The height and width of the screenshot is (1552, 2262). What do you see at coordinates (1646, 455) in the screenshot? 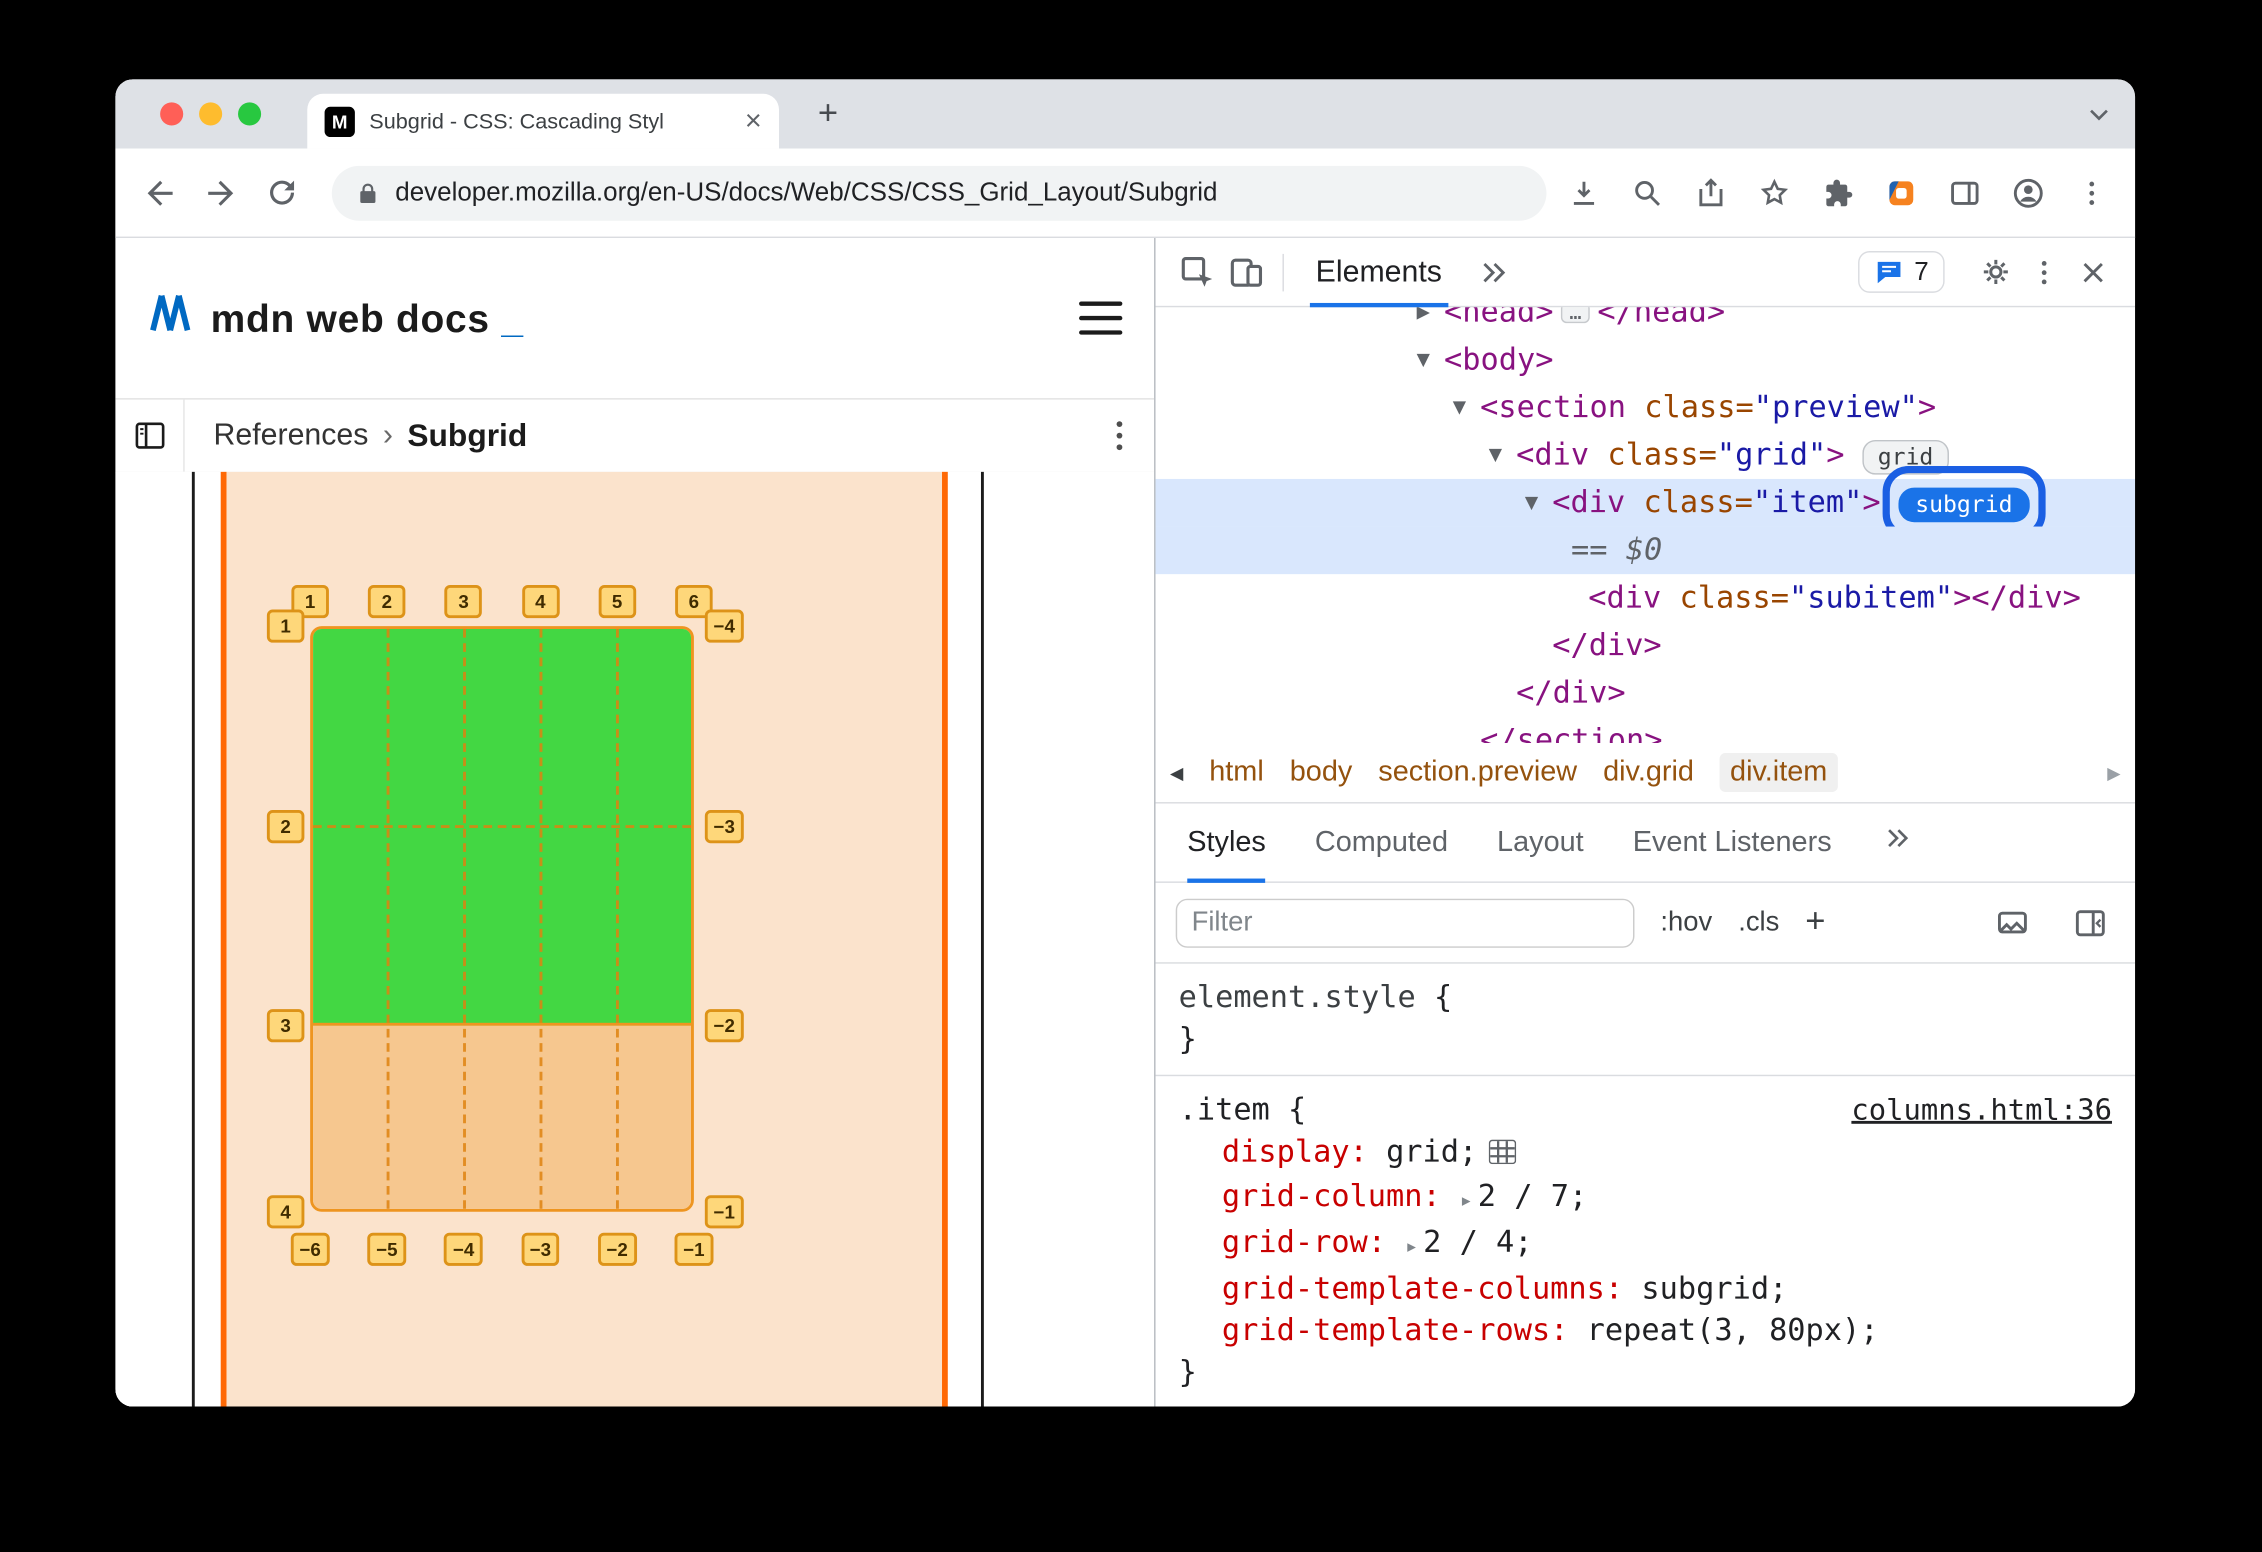
I see `dom-tree-node: ▼ <div class="grid"> grid` at bounding box center [1646, 455].